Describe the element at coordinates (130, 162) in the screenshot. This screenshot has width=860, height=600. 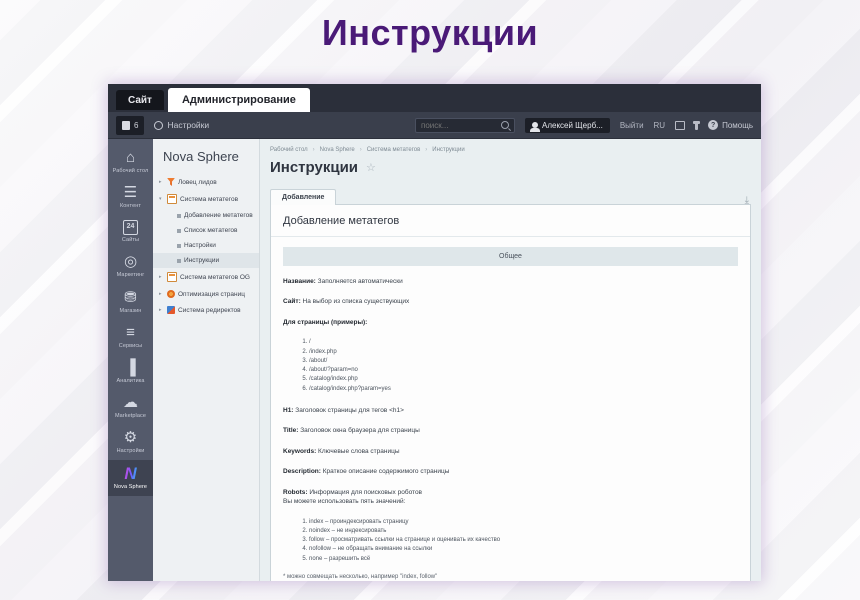
I see `rail-item-0: ⌂ Рабочий стол` at that location.